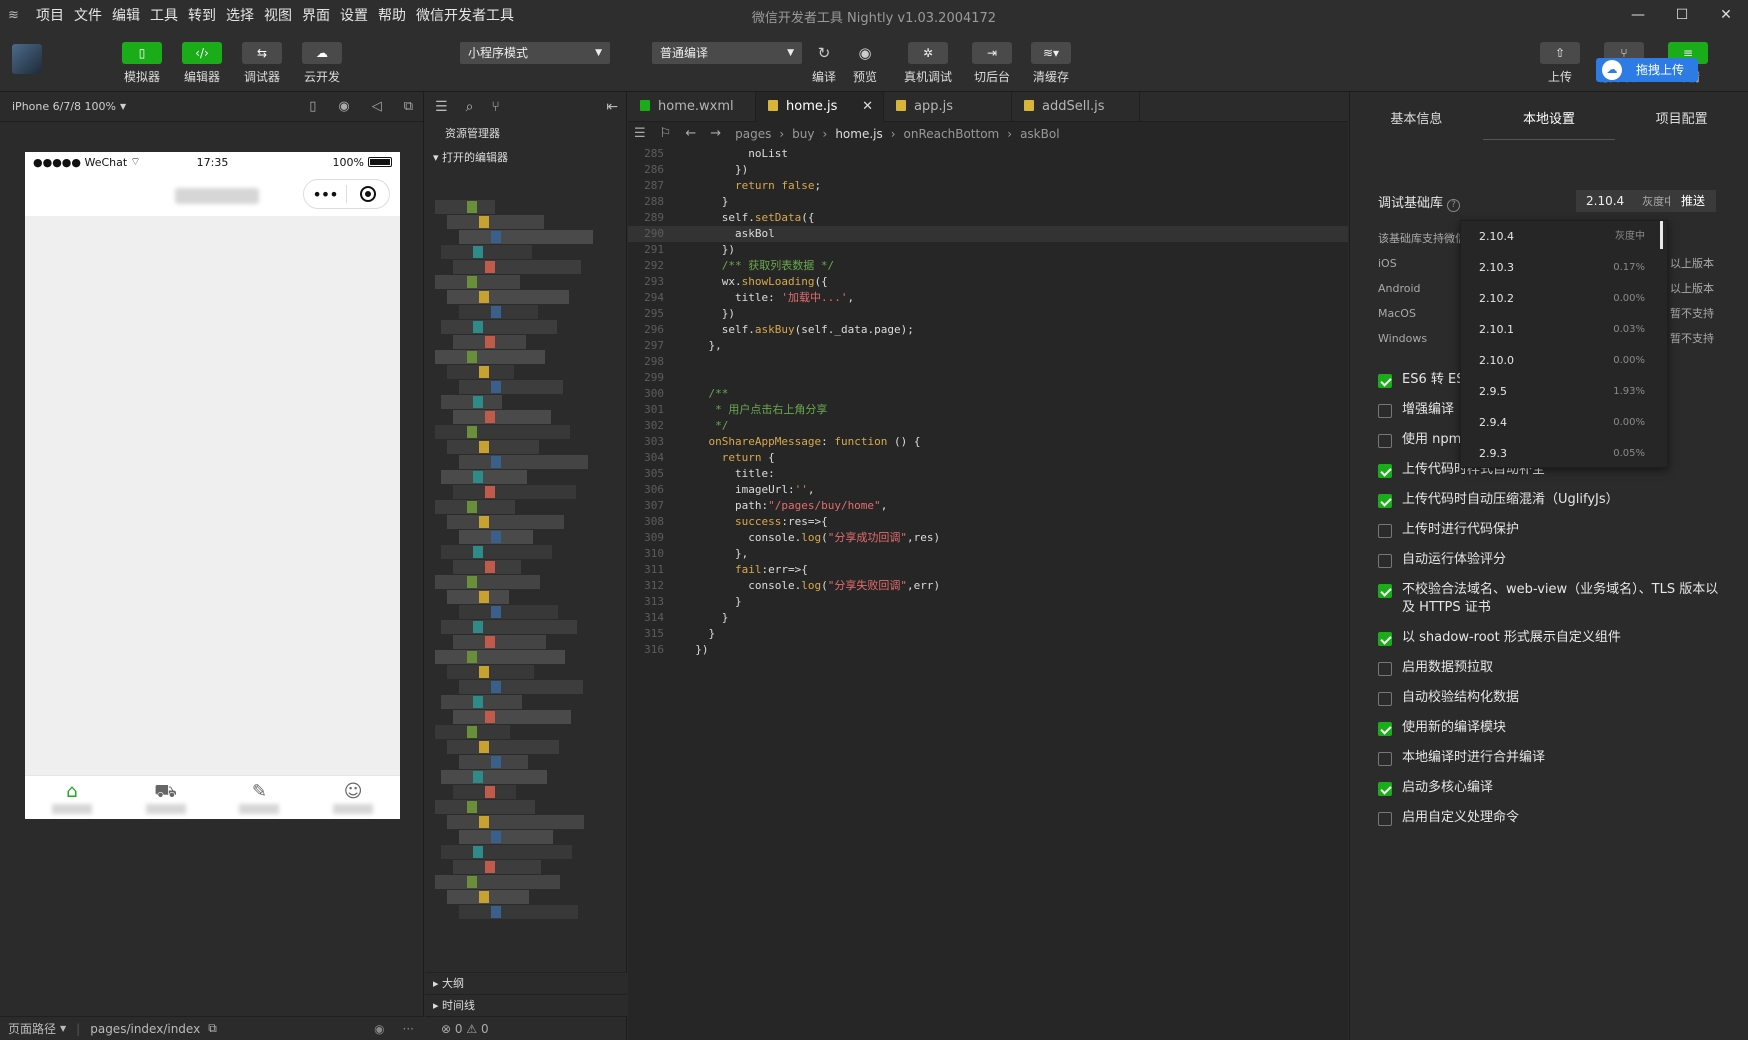 The width and height of the screenshot is (1748, 1040). I want to click on close-window-icon: ✕, so click(1726, 15).